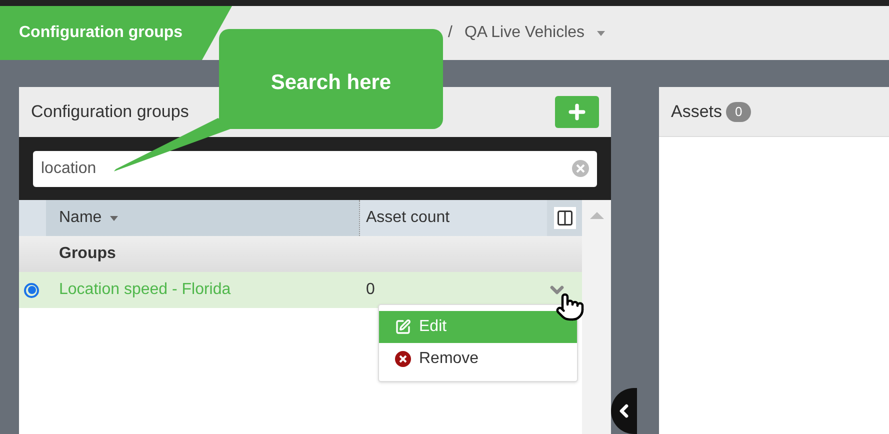 Image resolution: width=889 pixels, height=434 pixels. Describe the element at coordinates (450, 33) in the screenshot. I see `breadcrumb-item: /` at that location.